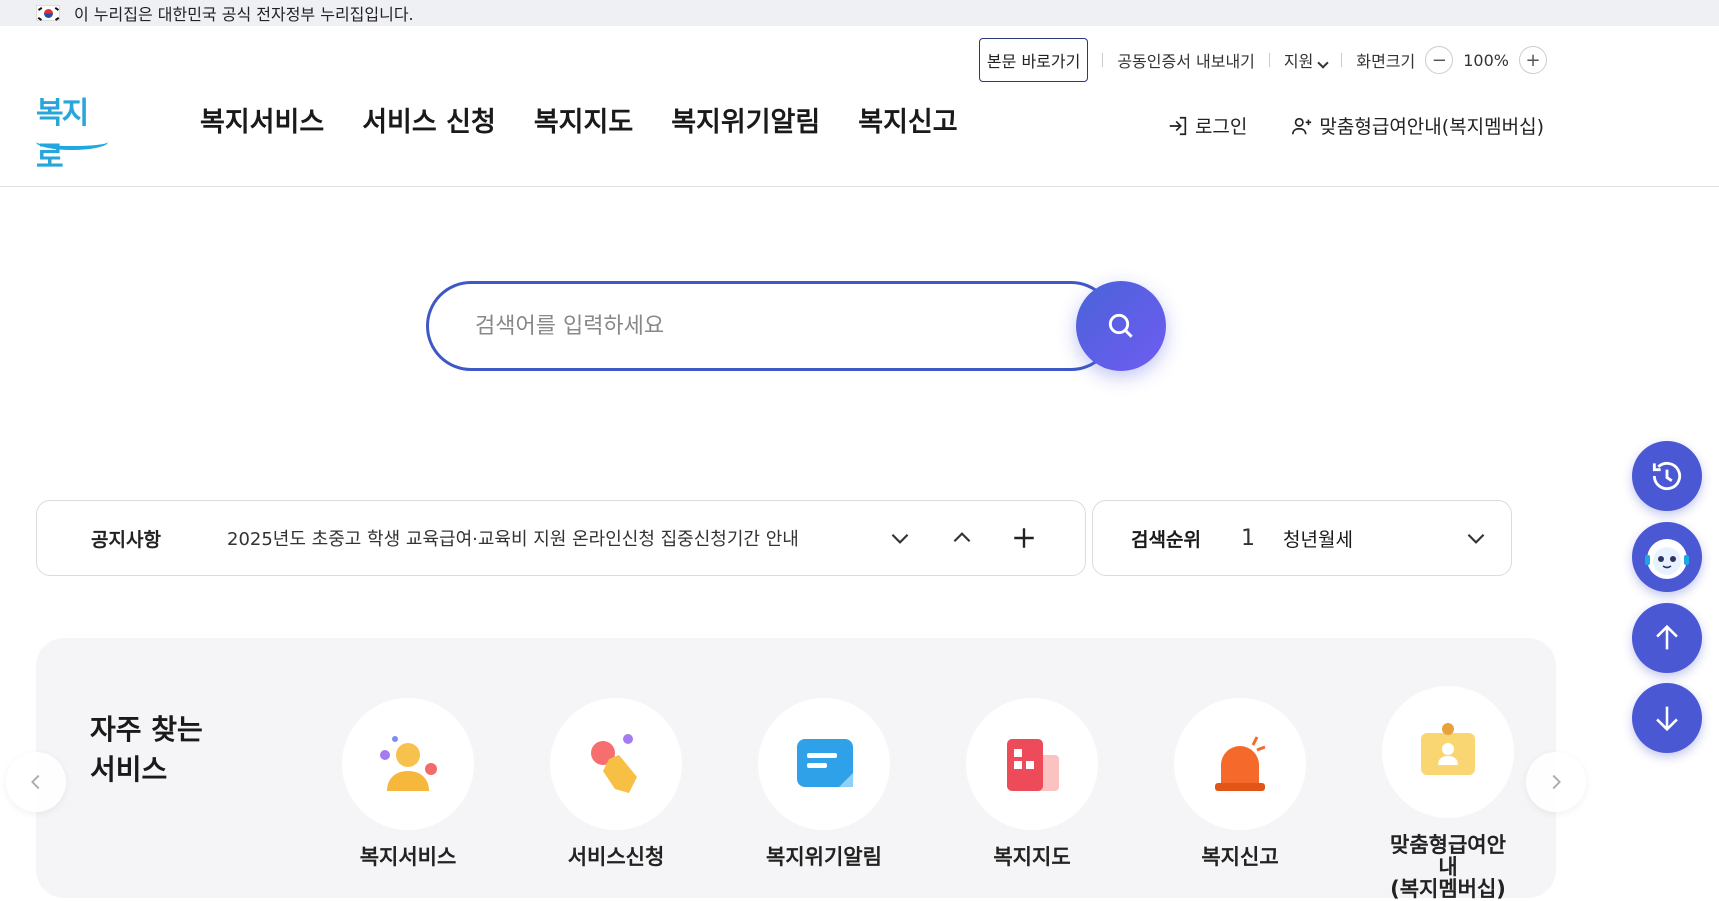 The width and height of the screenshot is (1719, 901). Describe the element at coordinates (1298, 61) in the screenshot. I see `support-label: 지원` at that location.